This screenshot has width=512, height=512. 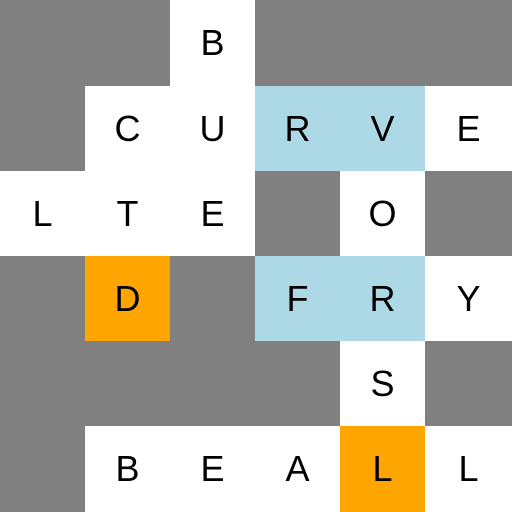 I want to click on letter-tile-white: T, so click(x=127, y=213).